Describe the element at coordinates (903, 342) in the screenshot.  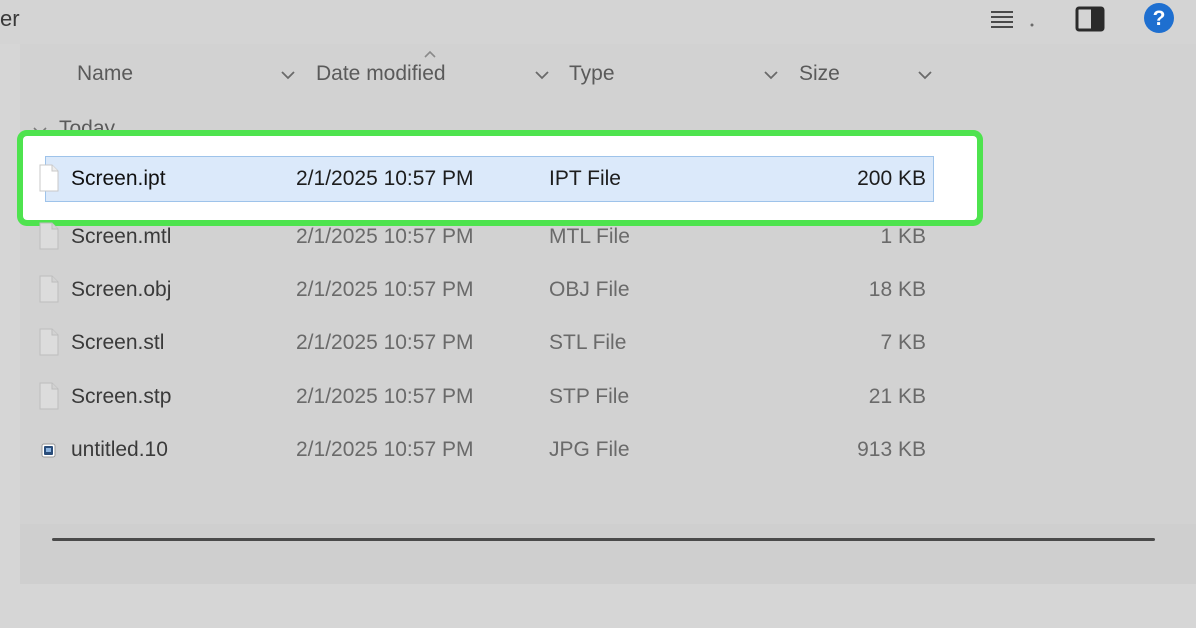
I see `file-size: 7 KB` at that location.